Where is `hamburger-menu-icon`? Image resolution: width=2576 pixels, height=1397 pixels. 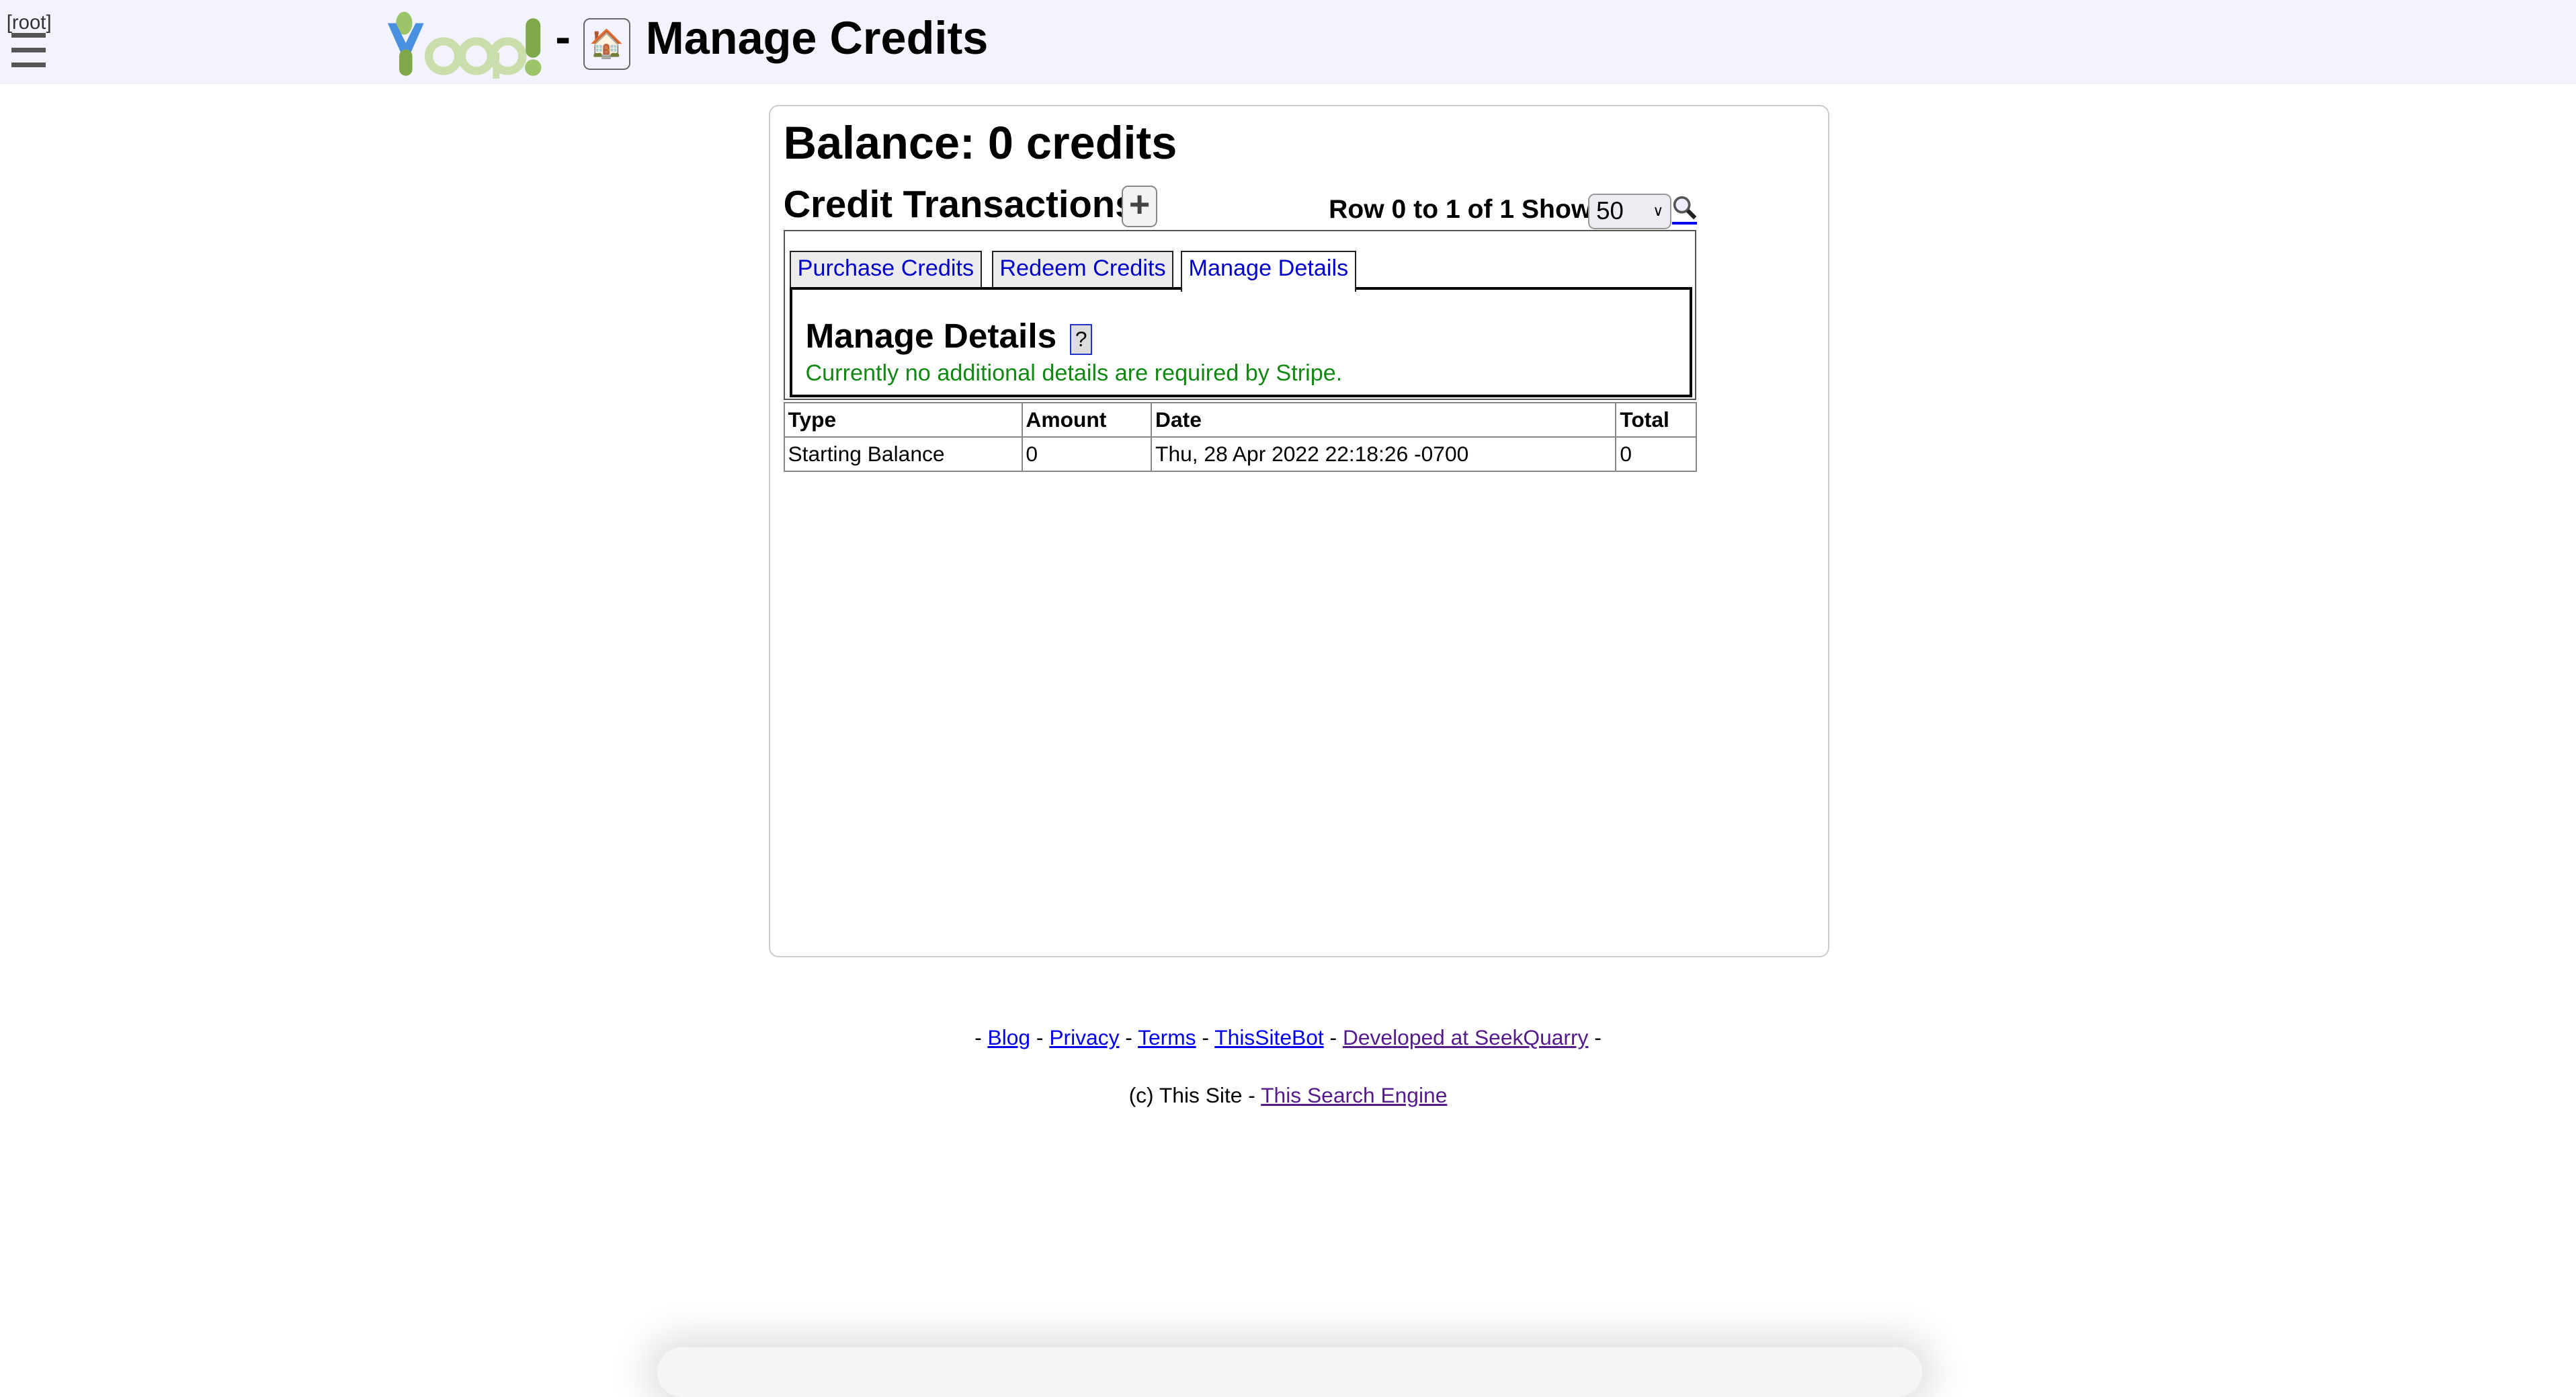
hamburger-menu-icon is located at coordinates (28, 55).